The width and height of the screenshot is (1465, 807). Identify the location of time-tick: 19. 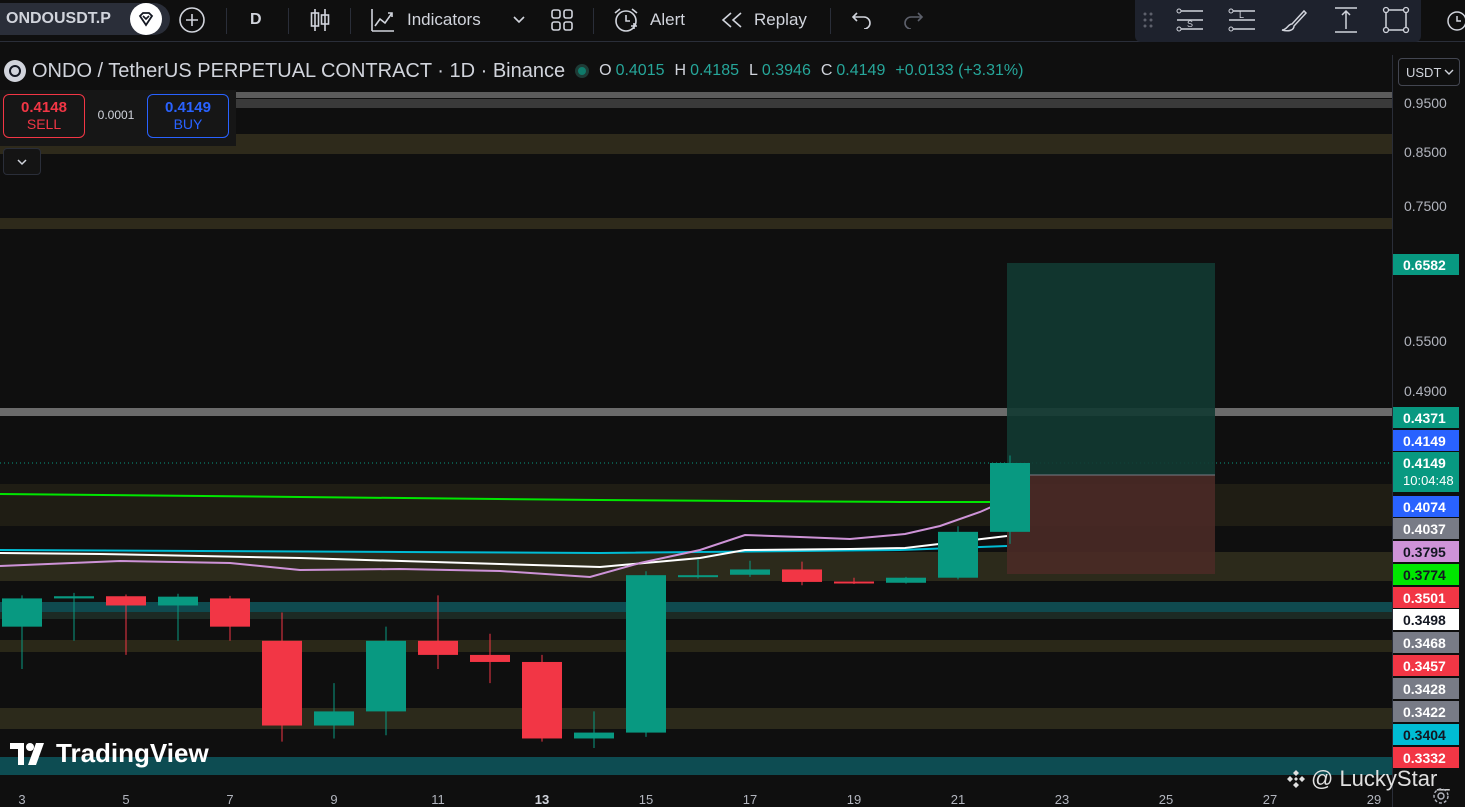
(854, 799).